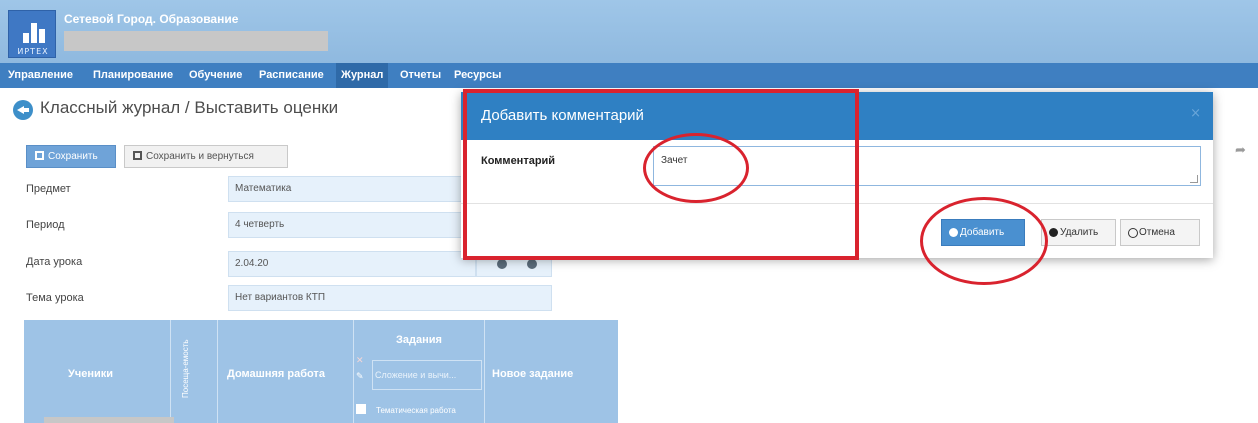 The image size is (1258, 423). Describe the element at coordinates (1240, 150) in the screenshot. I see `share-arrow-icon: ➦` at that location.